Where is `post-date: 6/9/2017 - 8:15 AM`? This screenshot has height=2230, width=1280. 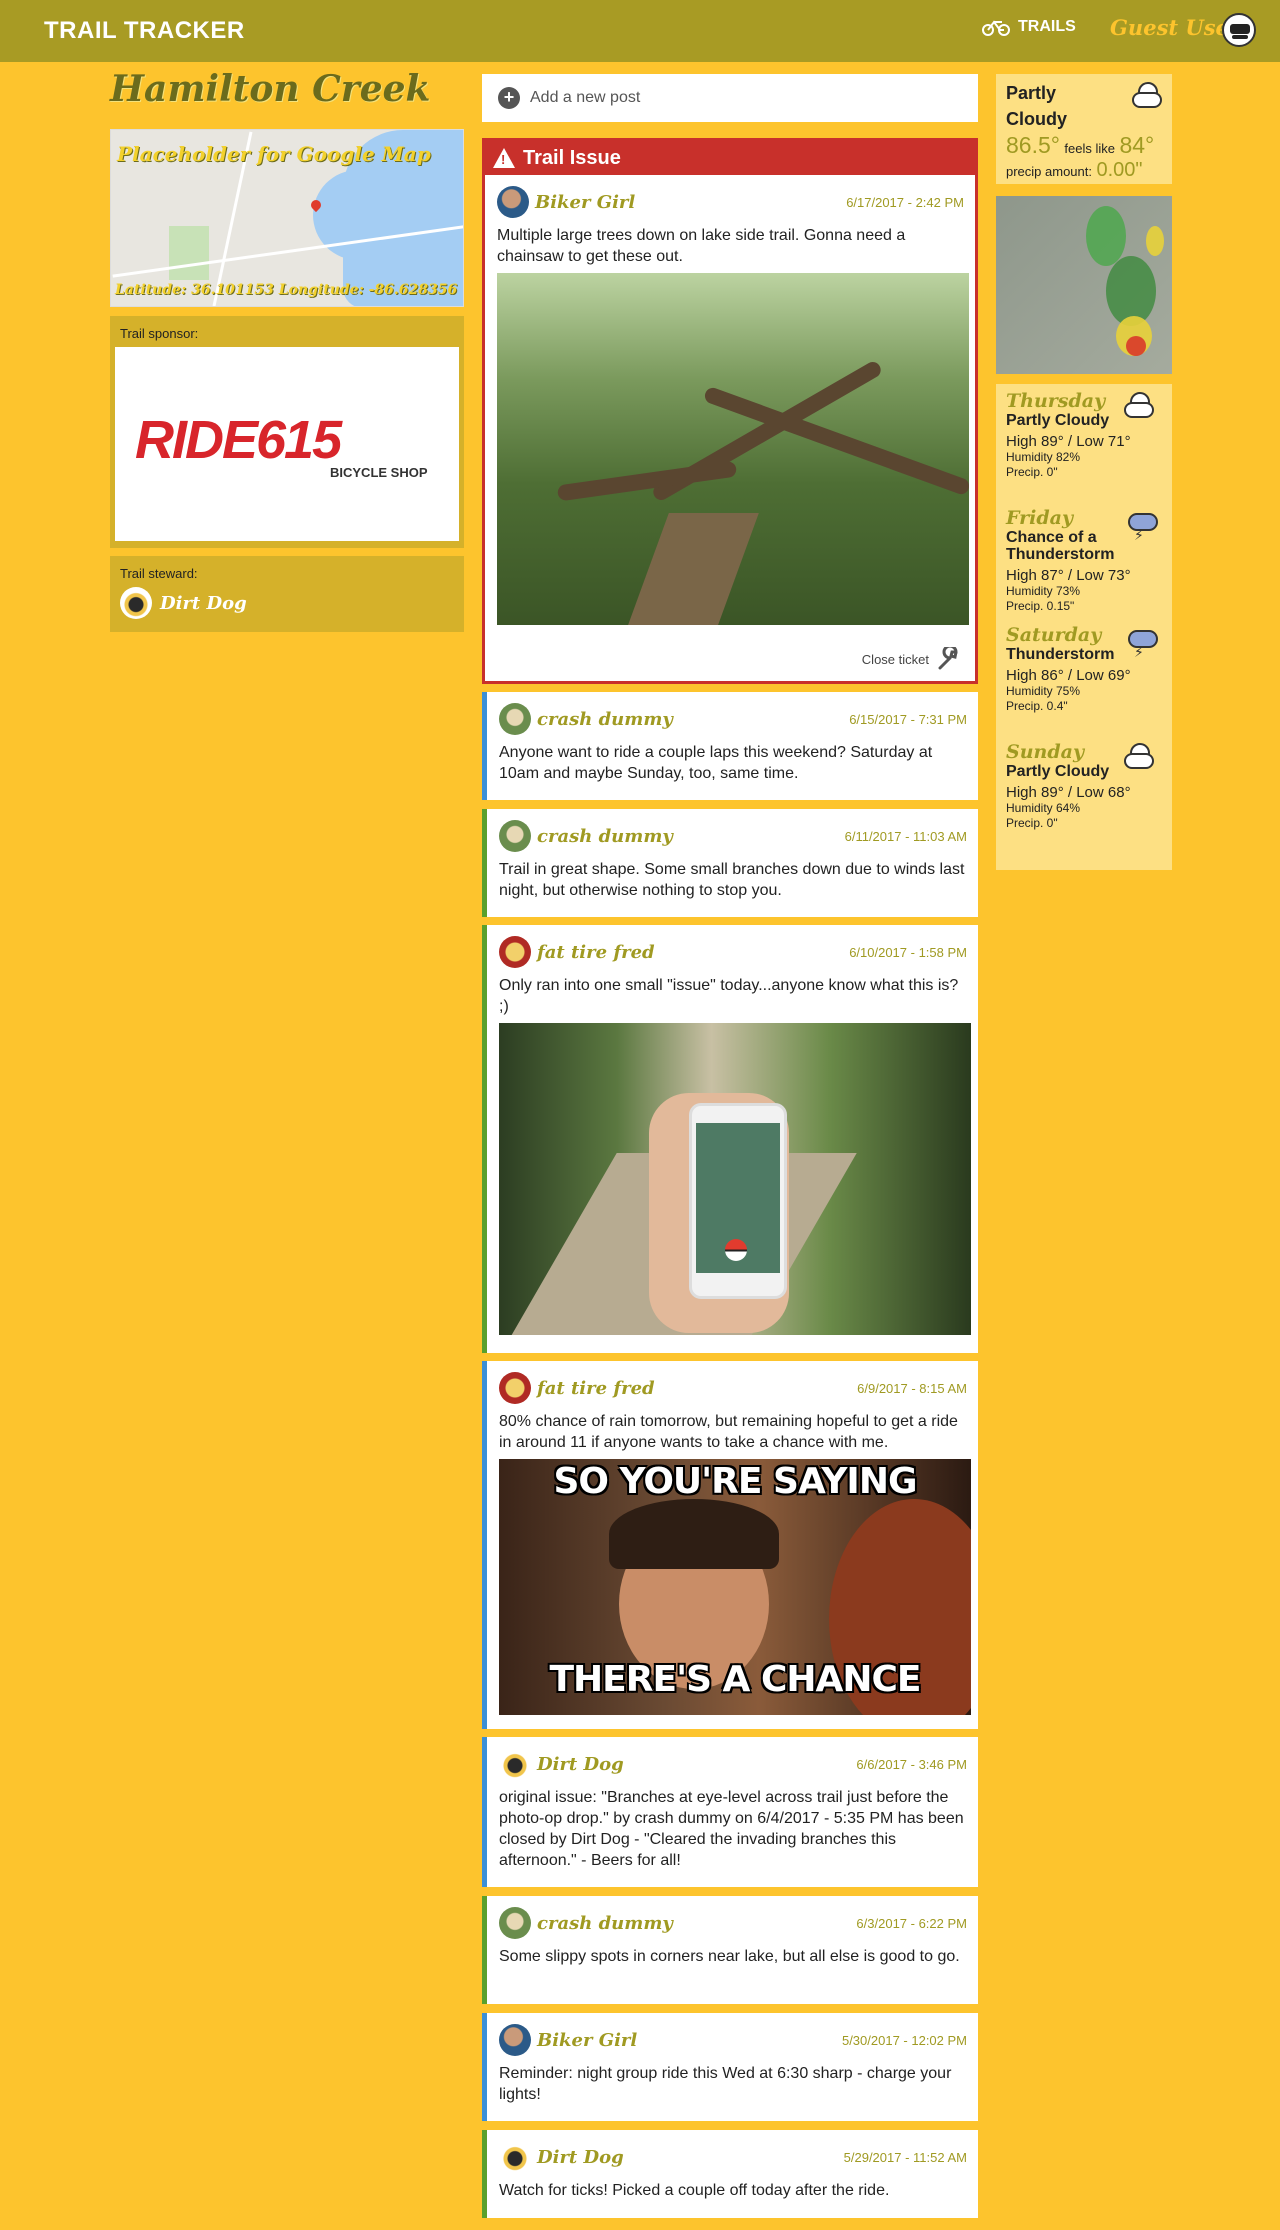
post-date: 6/9/2017 - 8:15 AM is located at coordinates (912, 1388).